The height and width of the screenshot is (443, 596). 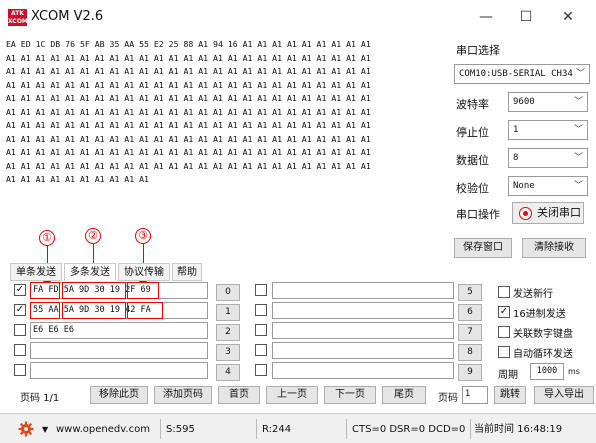 I want to click on row-6-input, so click(x=363, y=310).